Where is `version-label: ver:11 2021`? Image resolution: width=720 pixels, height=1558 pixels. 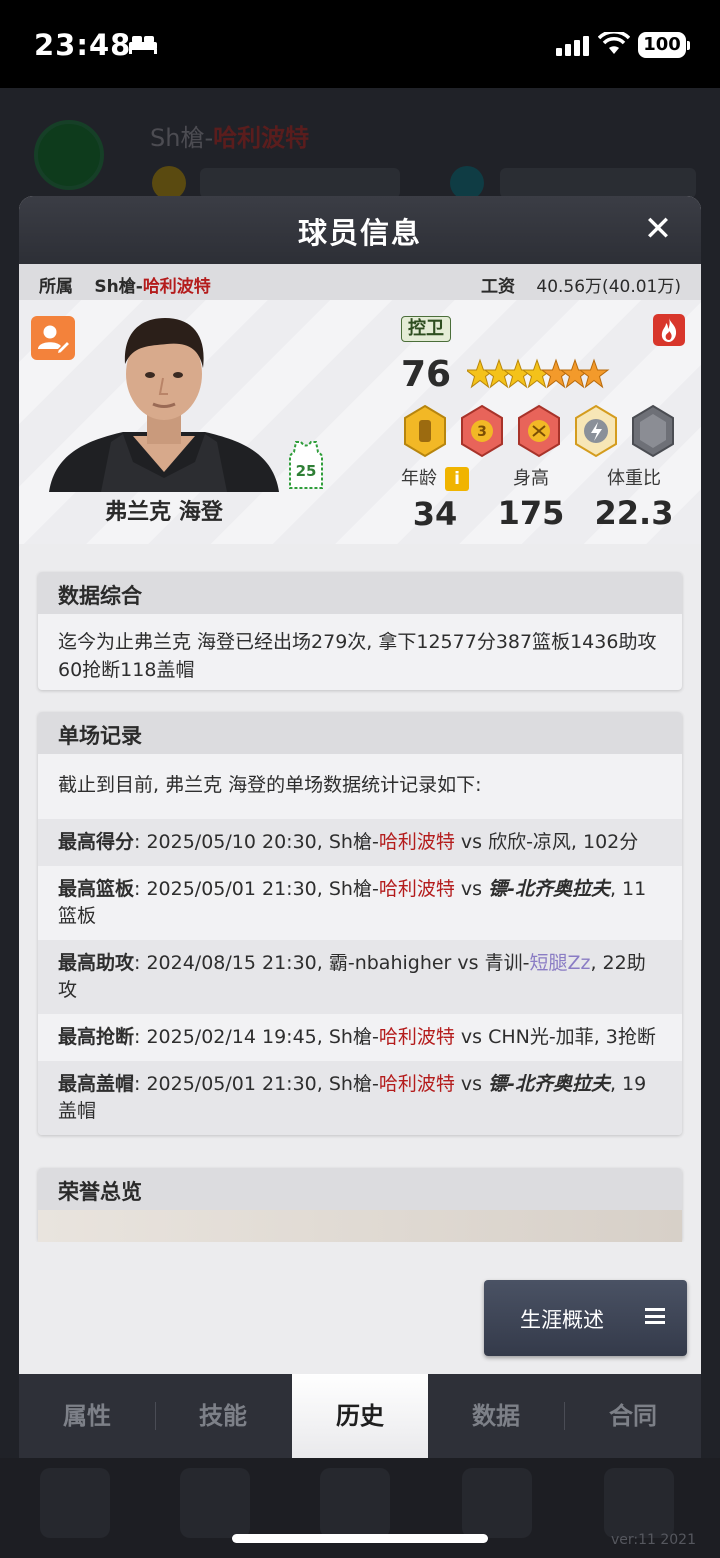
version-label: ver:11 2021 is located at coordinates (653, 1540).